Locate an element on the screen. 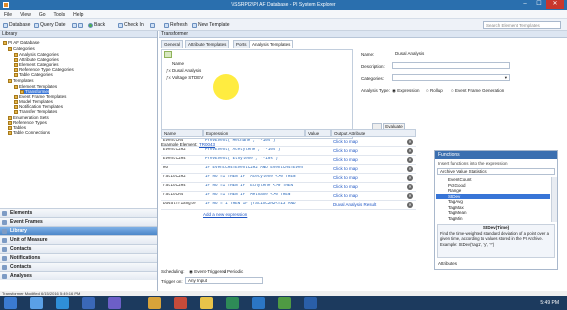 The width and height of the screenshot is (567, 310). categories-select: ▾ is located at coordinates (451, 77).